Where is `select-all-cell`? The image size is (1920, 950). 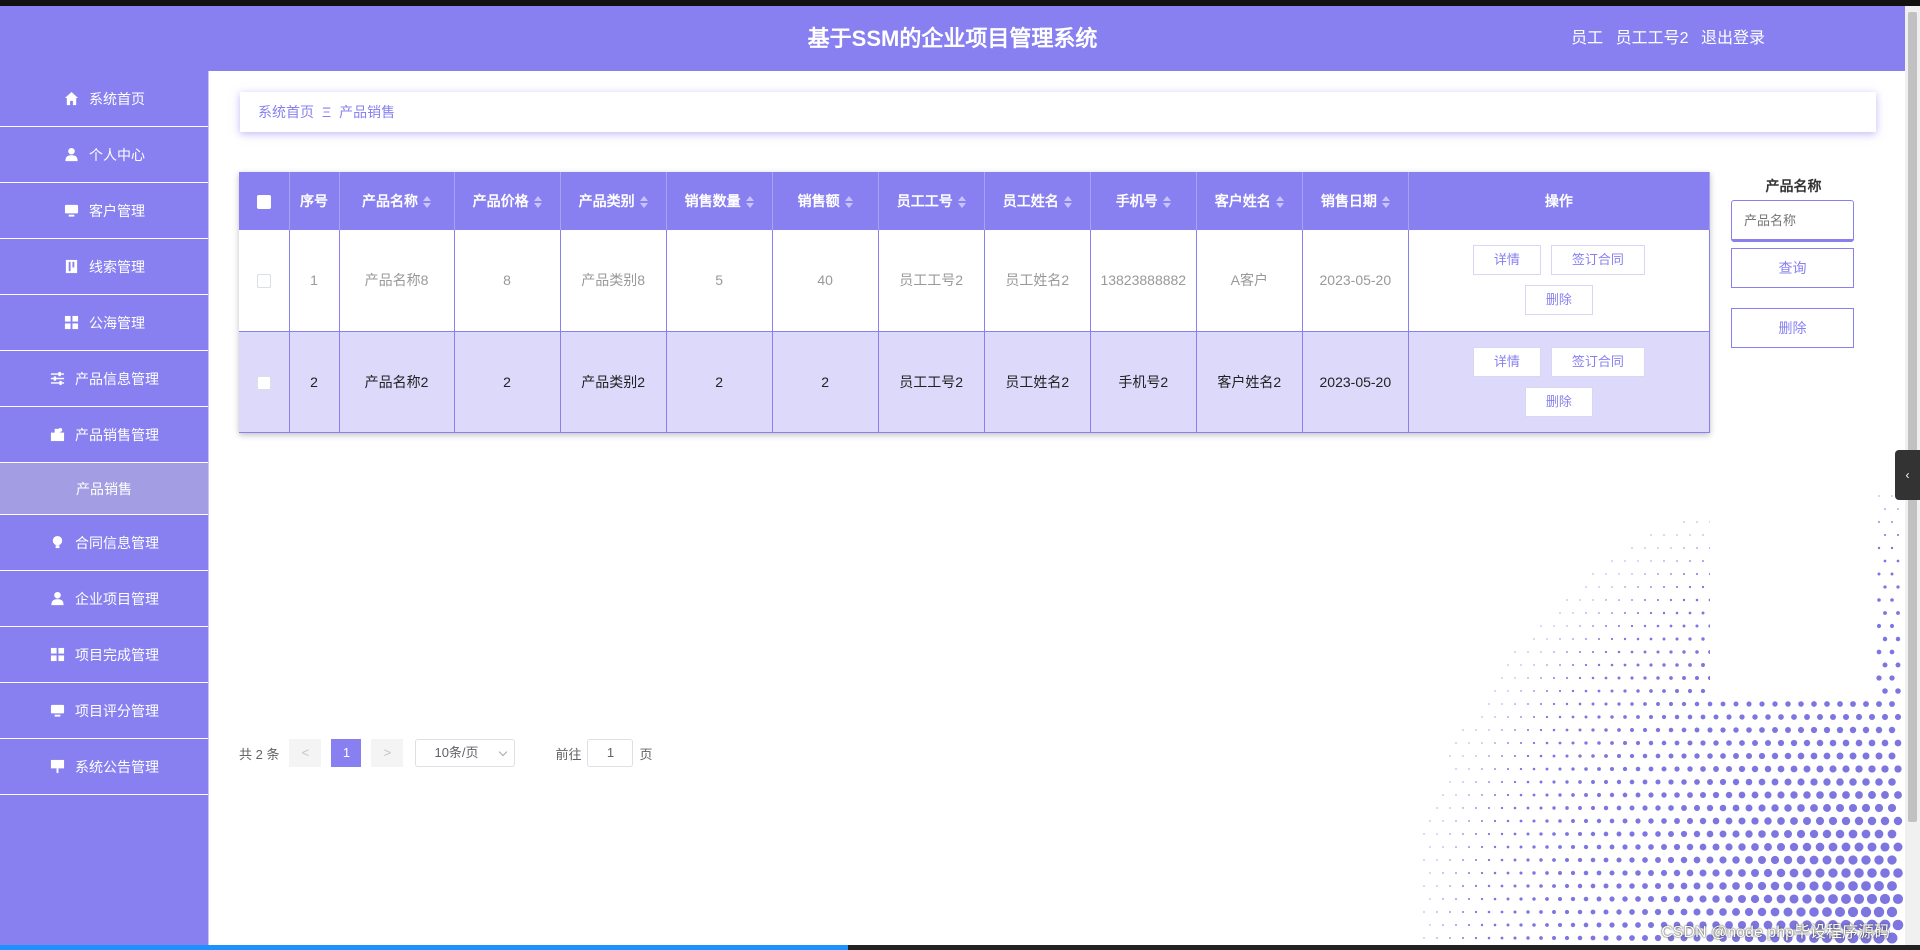
select-all-cell is located at coordinates (264, 201).